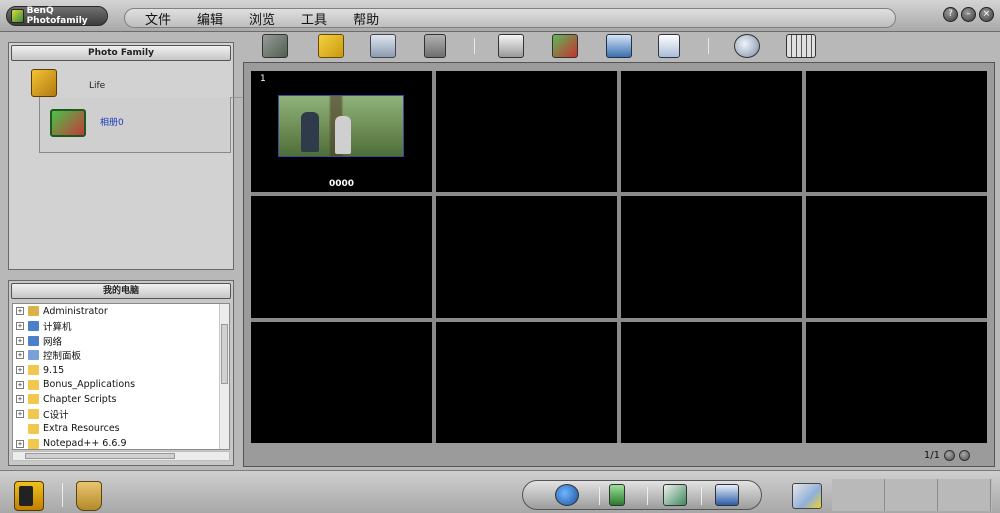  Describe the element at coordinates (949, 455) in the screenshot. I see `prev-page-button` at that location.